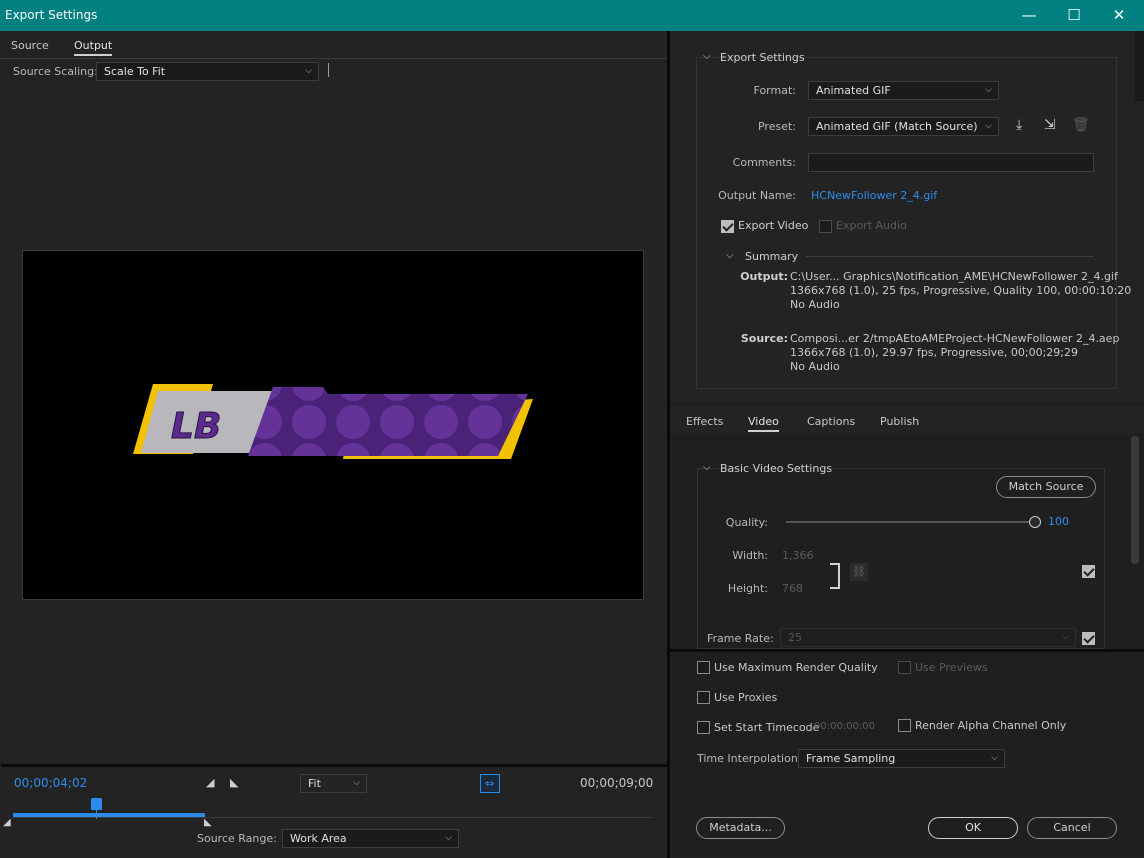 The image size is (1144, 858). Describe the element at coordinates (825, 226) in the screenshot. I see `export-audio-checkbox` at that location.